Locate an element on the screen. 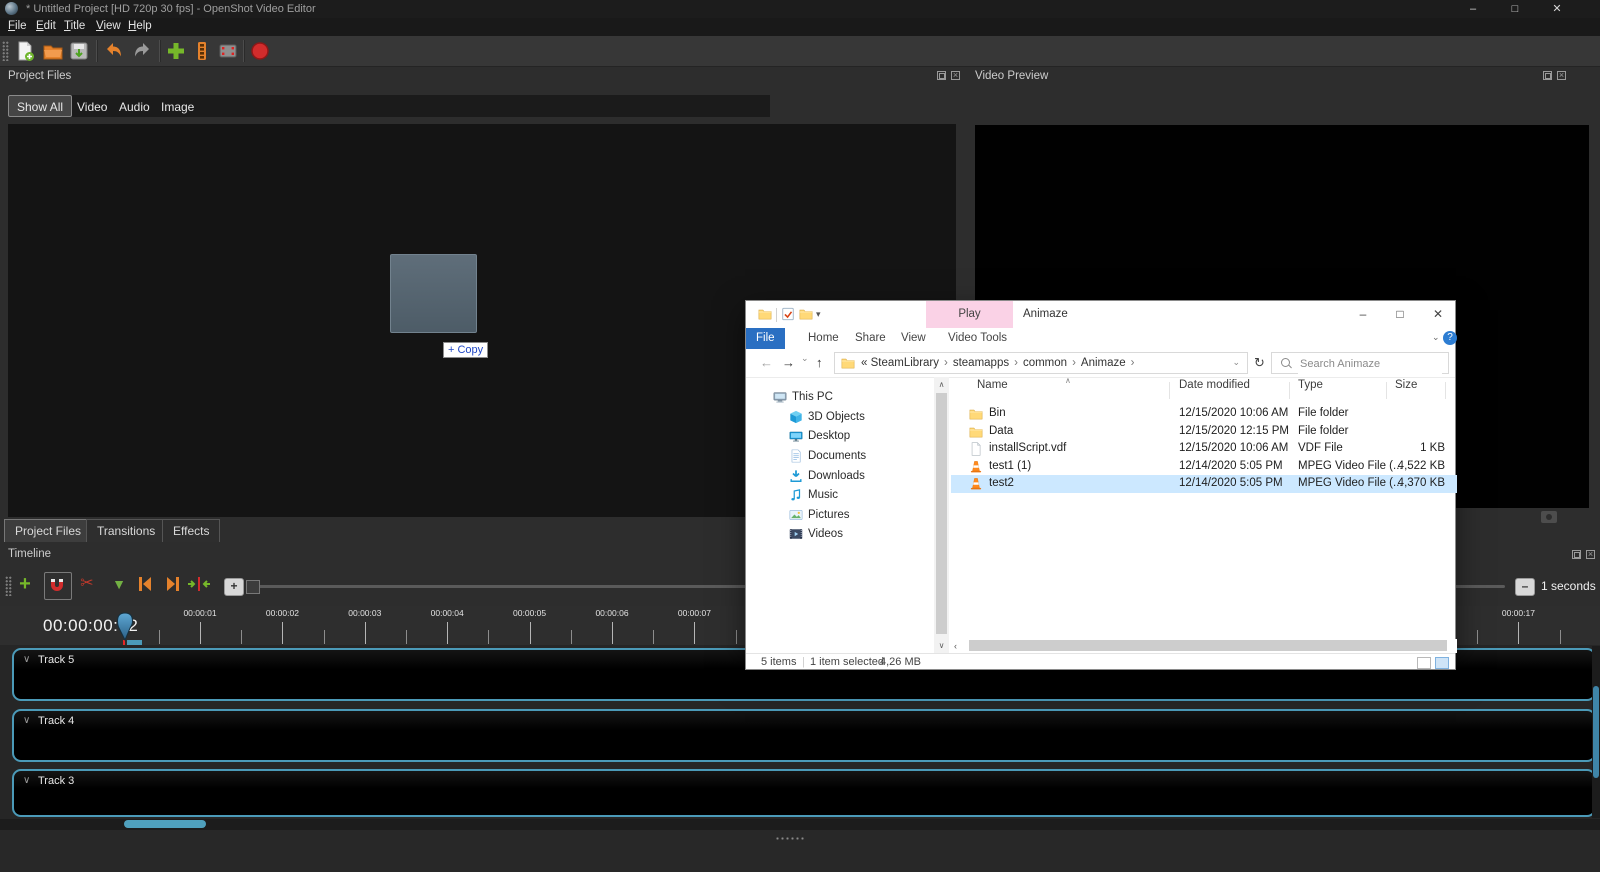 This screenshot has height=872, width=1600. explorer-titlebar: ▾ Play Animaze – □ ✕ is located at coordinates (1100, 314).